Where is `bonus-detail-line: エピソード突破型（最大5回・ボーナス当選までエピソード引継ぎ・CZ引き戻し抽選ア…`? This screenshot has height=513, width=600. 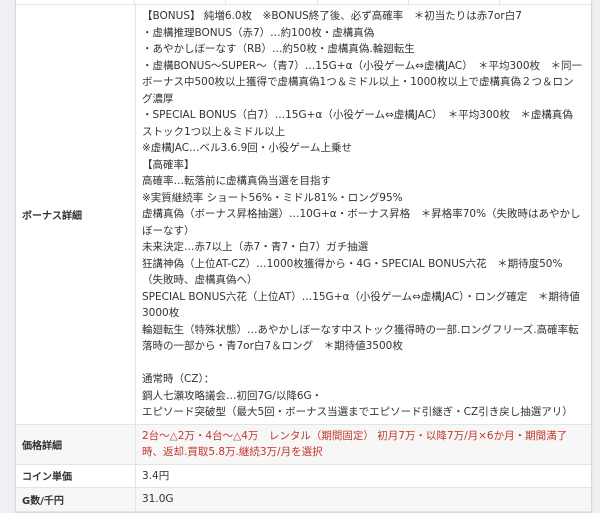
bonus-detail-line: エピソード突破型（最大5回・ボーナス当選までエピソード引継ぎ・CZ引き戻し抽選ア… is located at coordinates (357, 412).